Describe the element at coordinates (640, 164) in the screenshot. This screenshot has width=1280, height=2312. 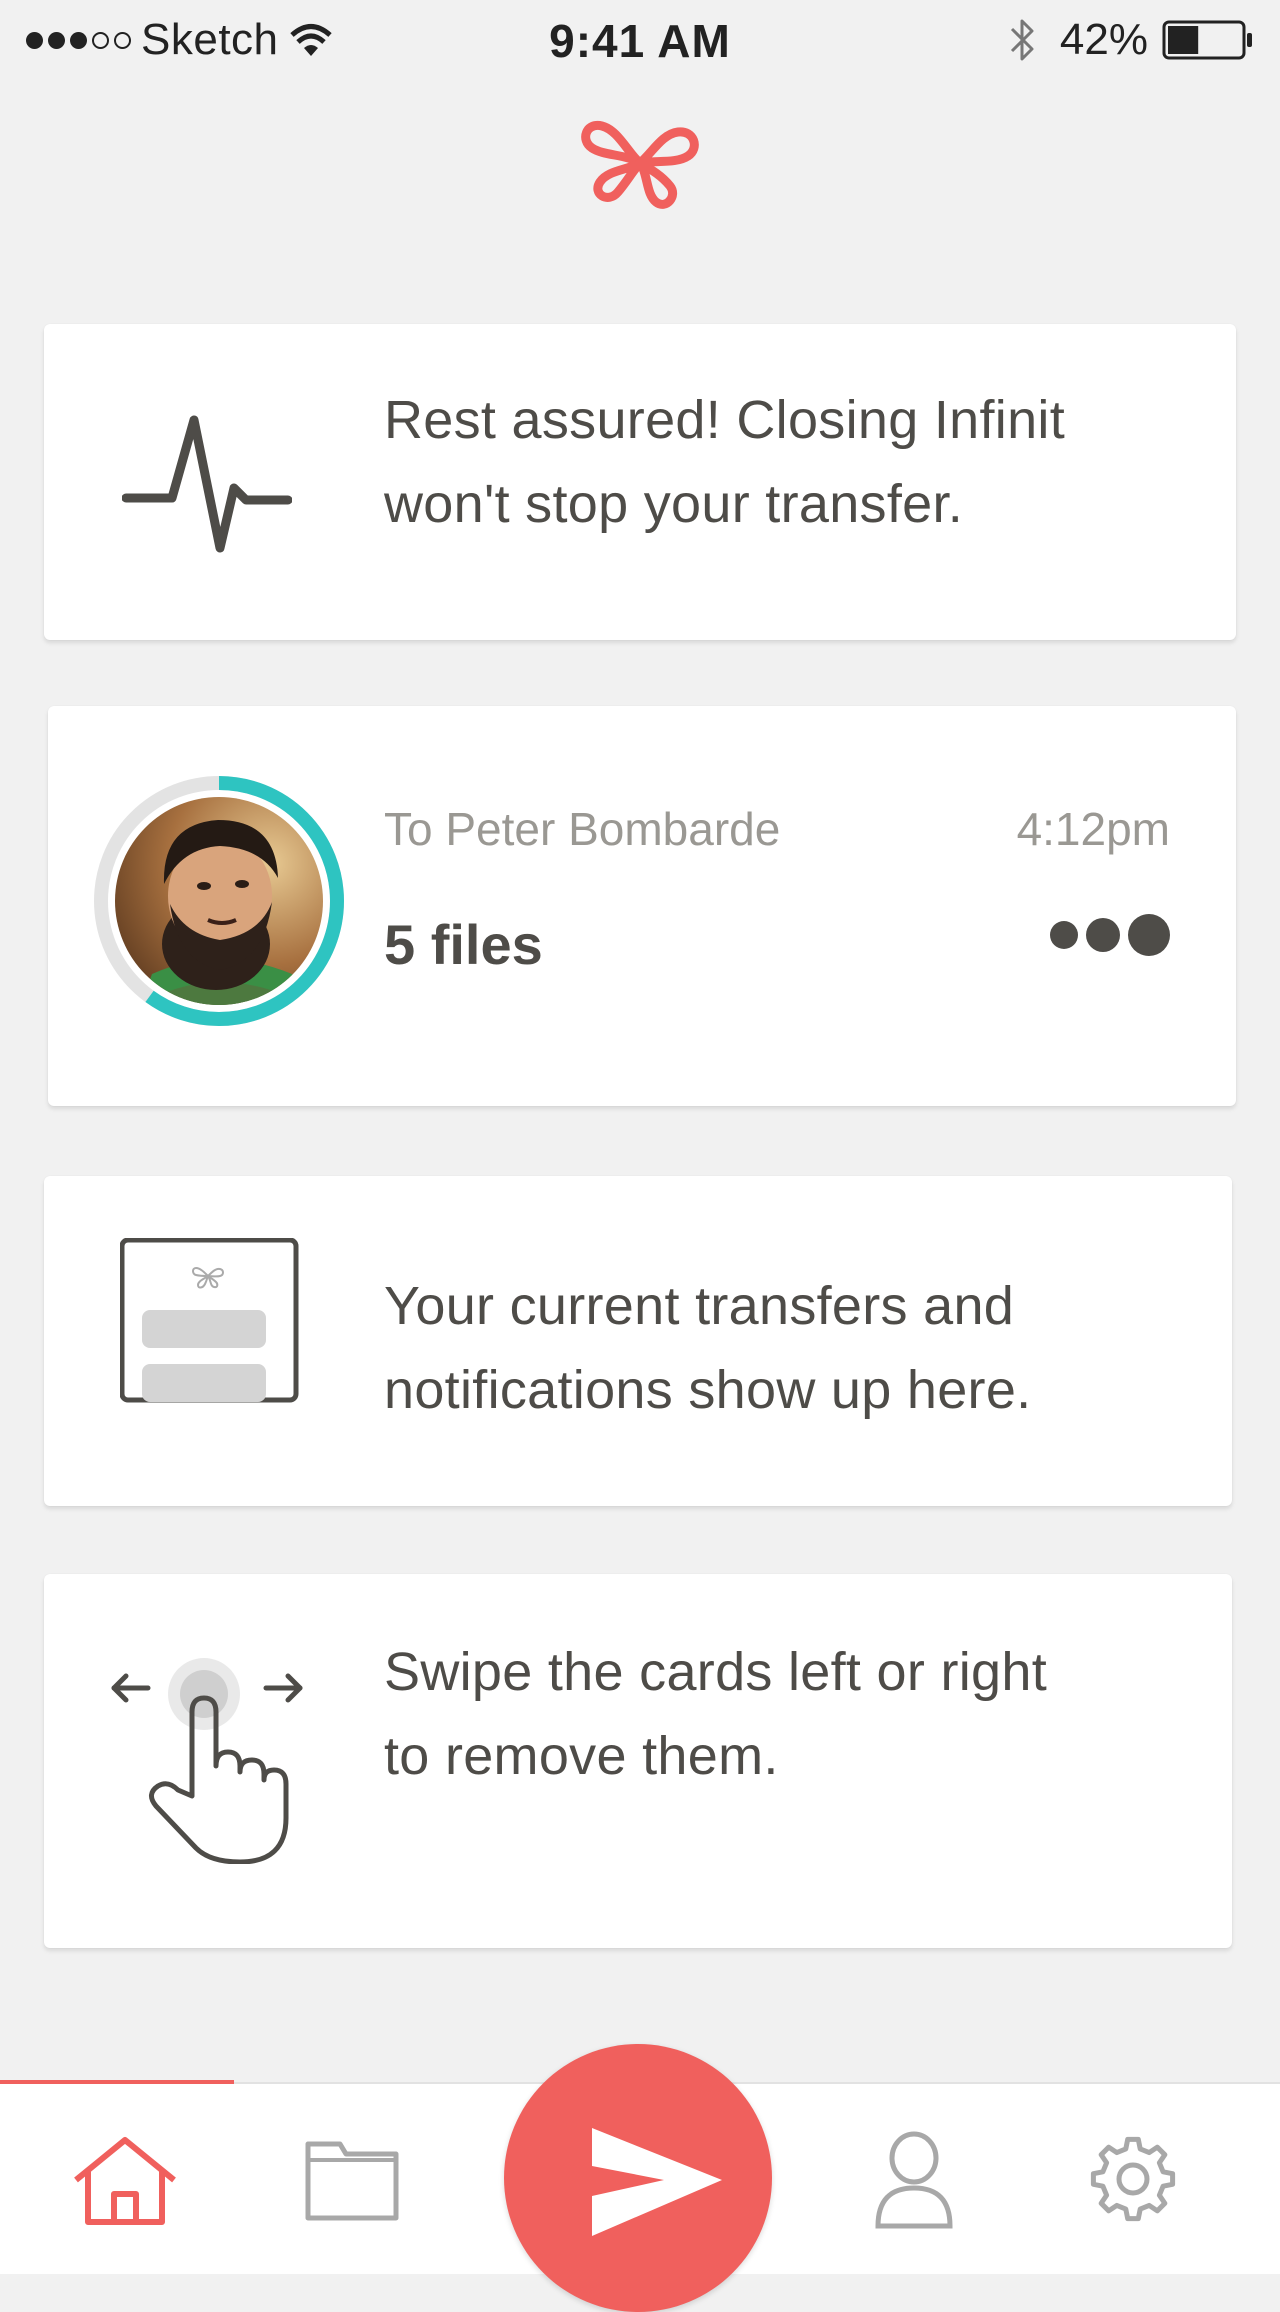
I see `infinit-logo-icon` at that location.